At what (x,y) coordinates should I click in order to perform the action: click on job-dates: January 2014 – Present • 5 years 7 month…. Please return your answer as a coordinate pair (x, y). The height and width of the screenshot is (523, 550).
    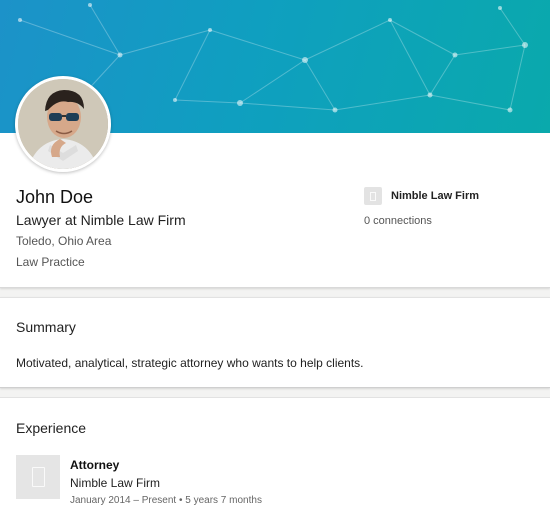
    Looking at the image, I should click on (166, 500).